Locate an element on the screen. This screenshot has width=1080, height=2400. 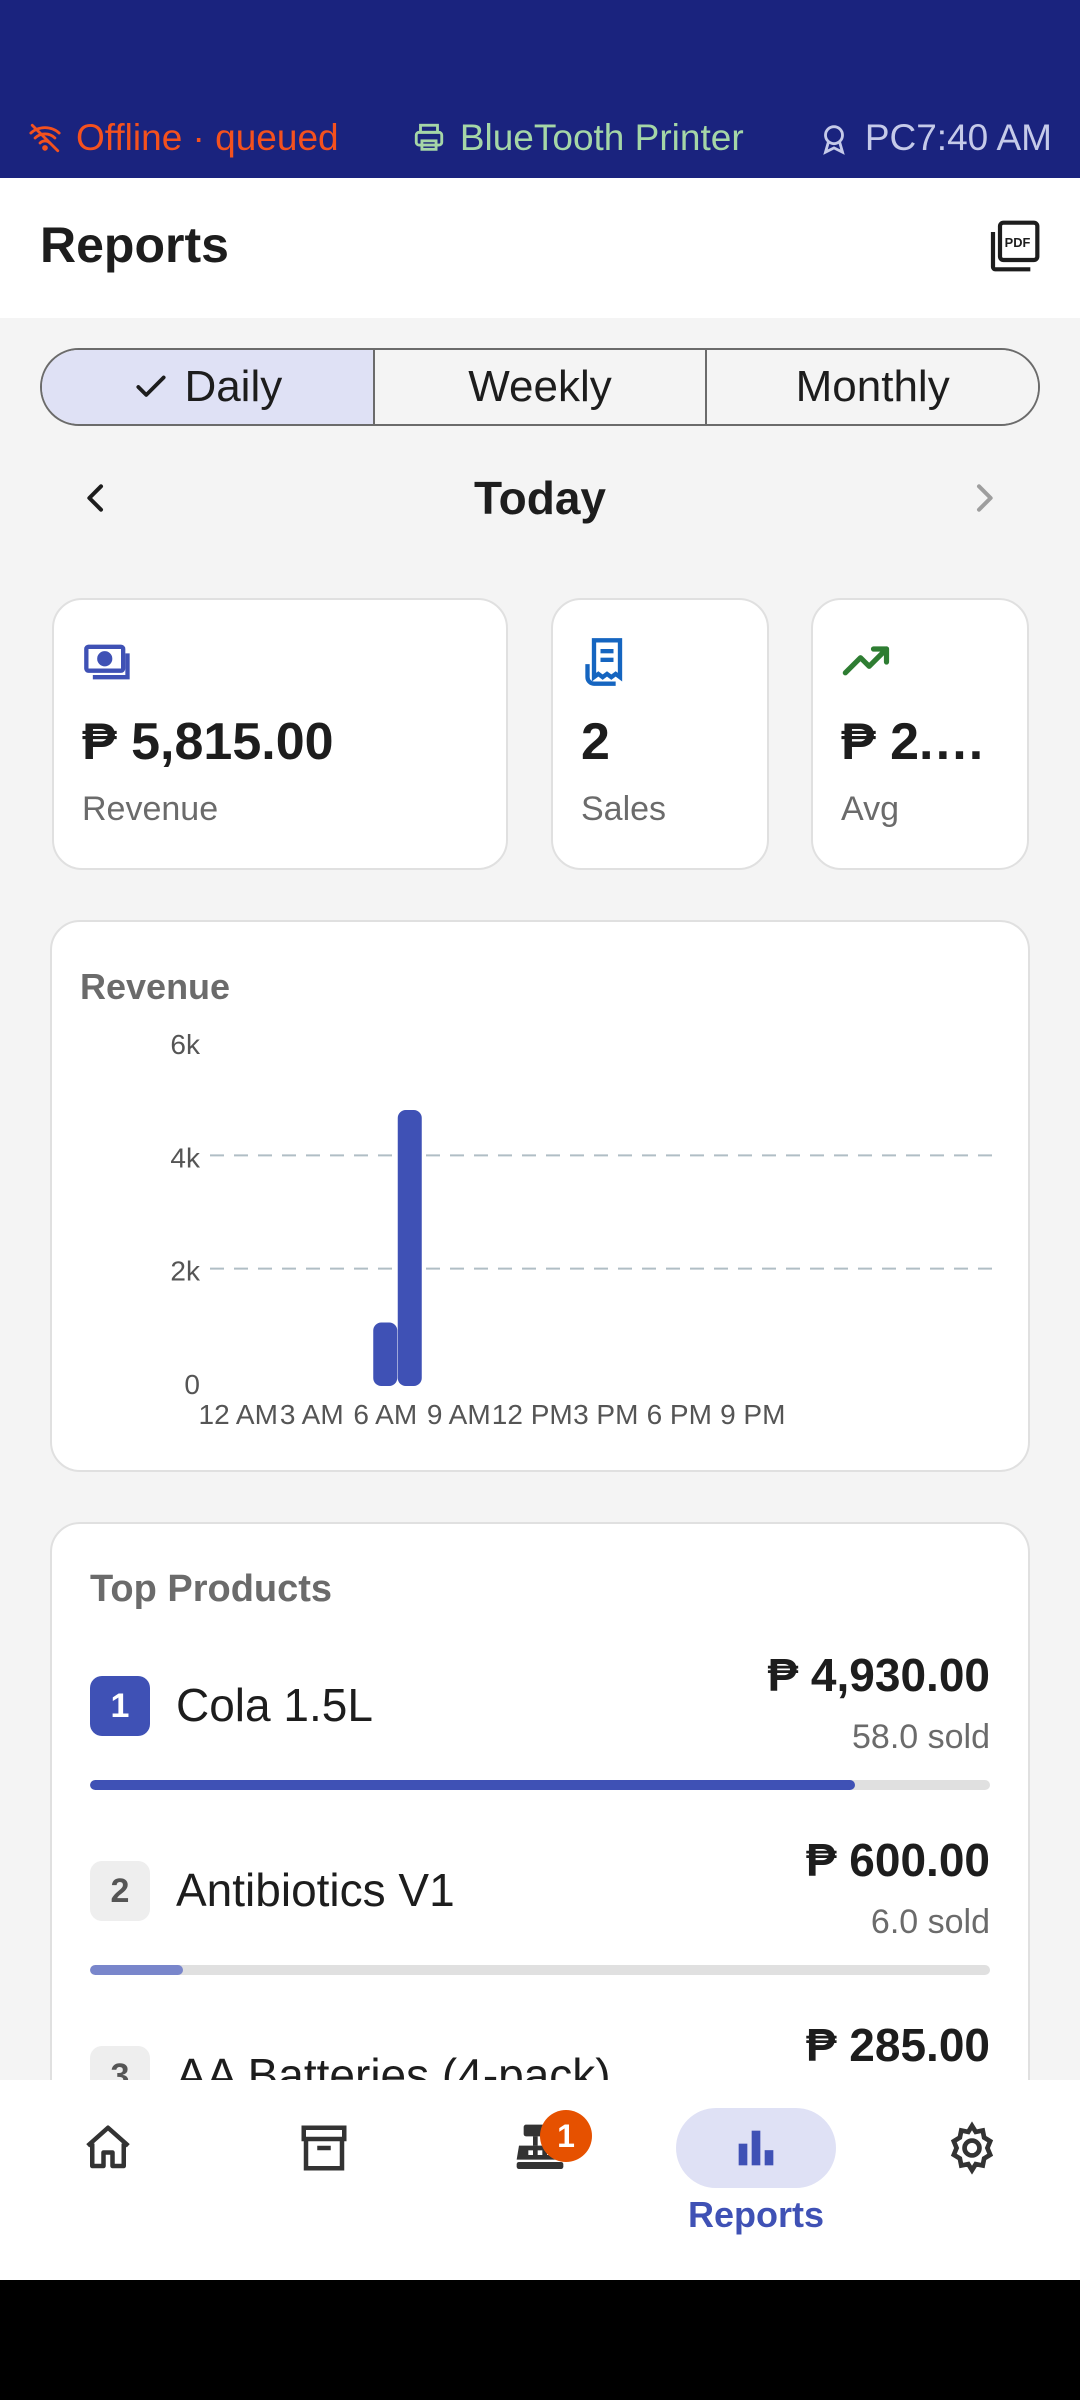
nav-reports-label: Reports is located at coordinates (756, 2214).